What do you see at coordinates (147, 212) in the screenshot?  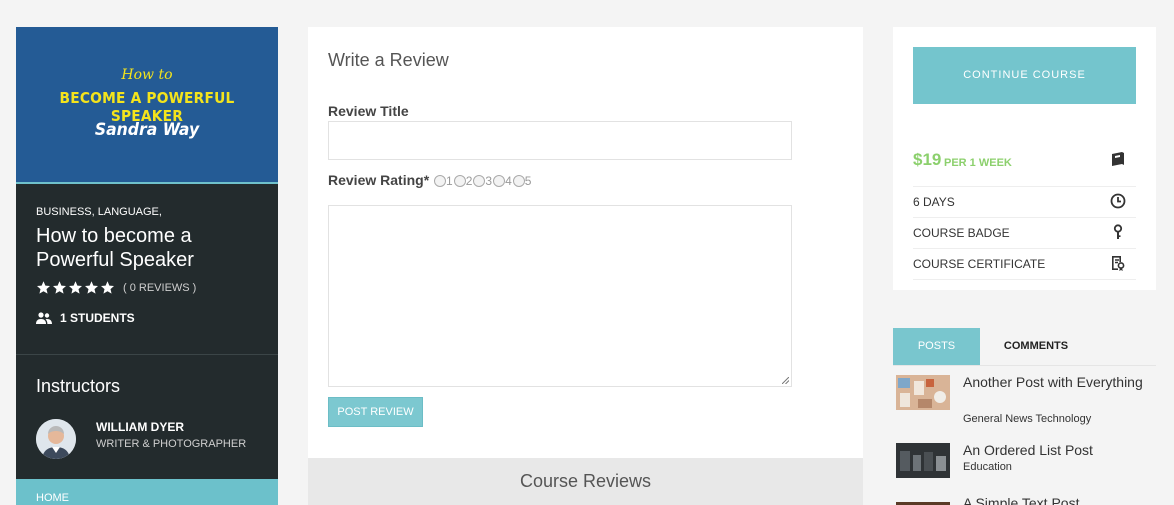 I see `course-categories: BUSINESS, LANGUAGE,` at bounding box center [147, 212].